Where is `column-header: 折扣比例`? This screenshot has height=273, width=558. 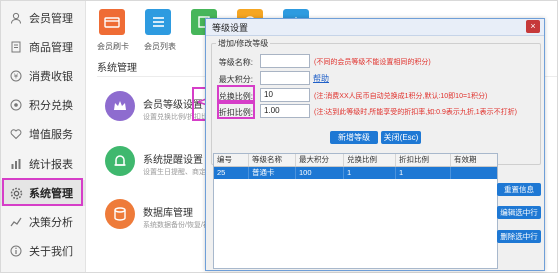
column-header: 折扣比例 is located at coordinates (423, 160).